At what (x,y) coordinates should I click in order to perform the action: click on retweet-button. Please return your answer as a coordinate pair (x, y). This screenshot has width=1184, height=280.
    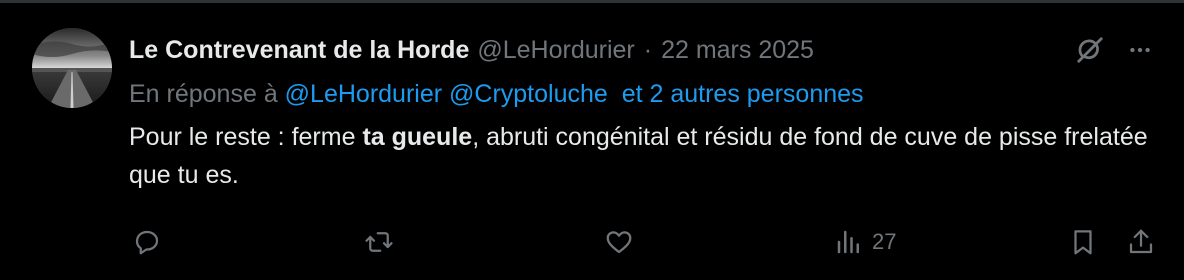
    Looking at the image, I should click on (379, 242).